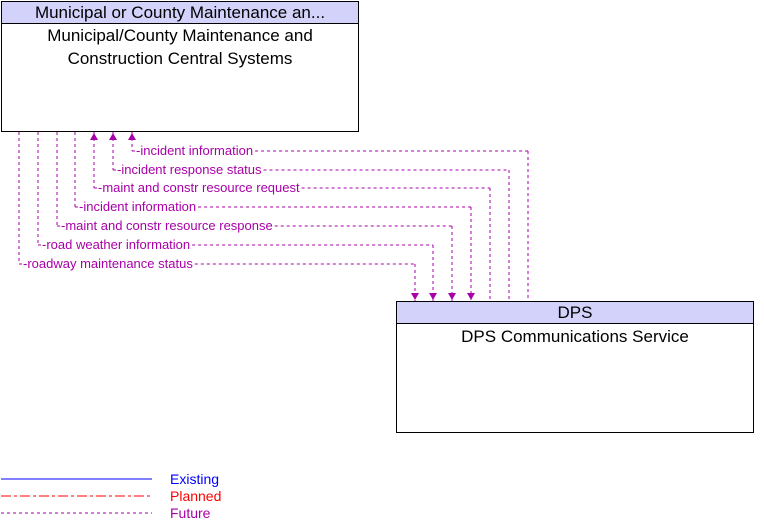  Describe the element at coordinates (190, 513) in the screenshot. I see `legend-label-future: Future` at that location.